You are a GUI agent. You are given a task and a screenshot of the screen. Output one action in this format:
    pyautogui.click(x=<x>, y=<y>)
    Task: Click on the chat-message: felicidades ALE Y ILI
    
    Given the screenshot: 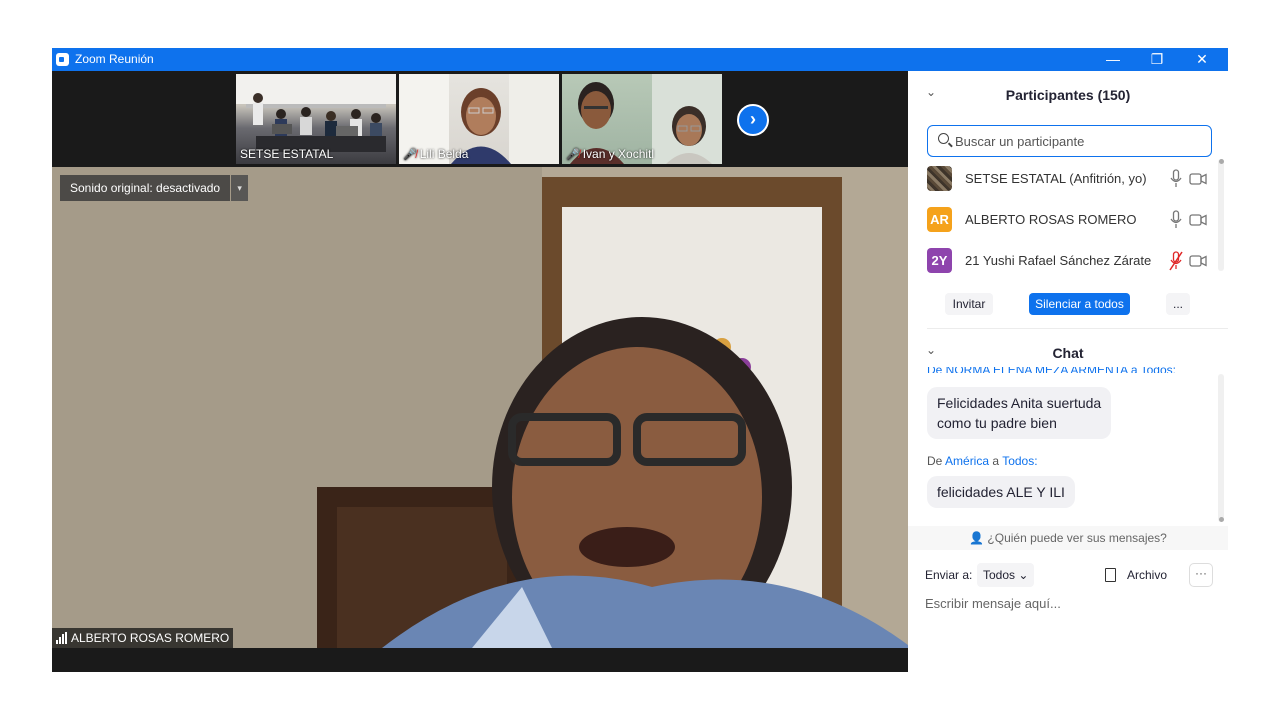 What is the action you would take?
    pyautogui.click(x=1001, y=492)
    